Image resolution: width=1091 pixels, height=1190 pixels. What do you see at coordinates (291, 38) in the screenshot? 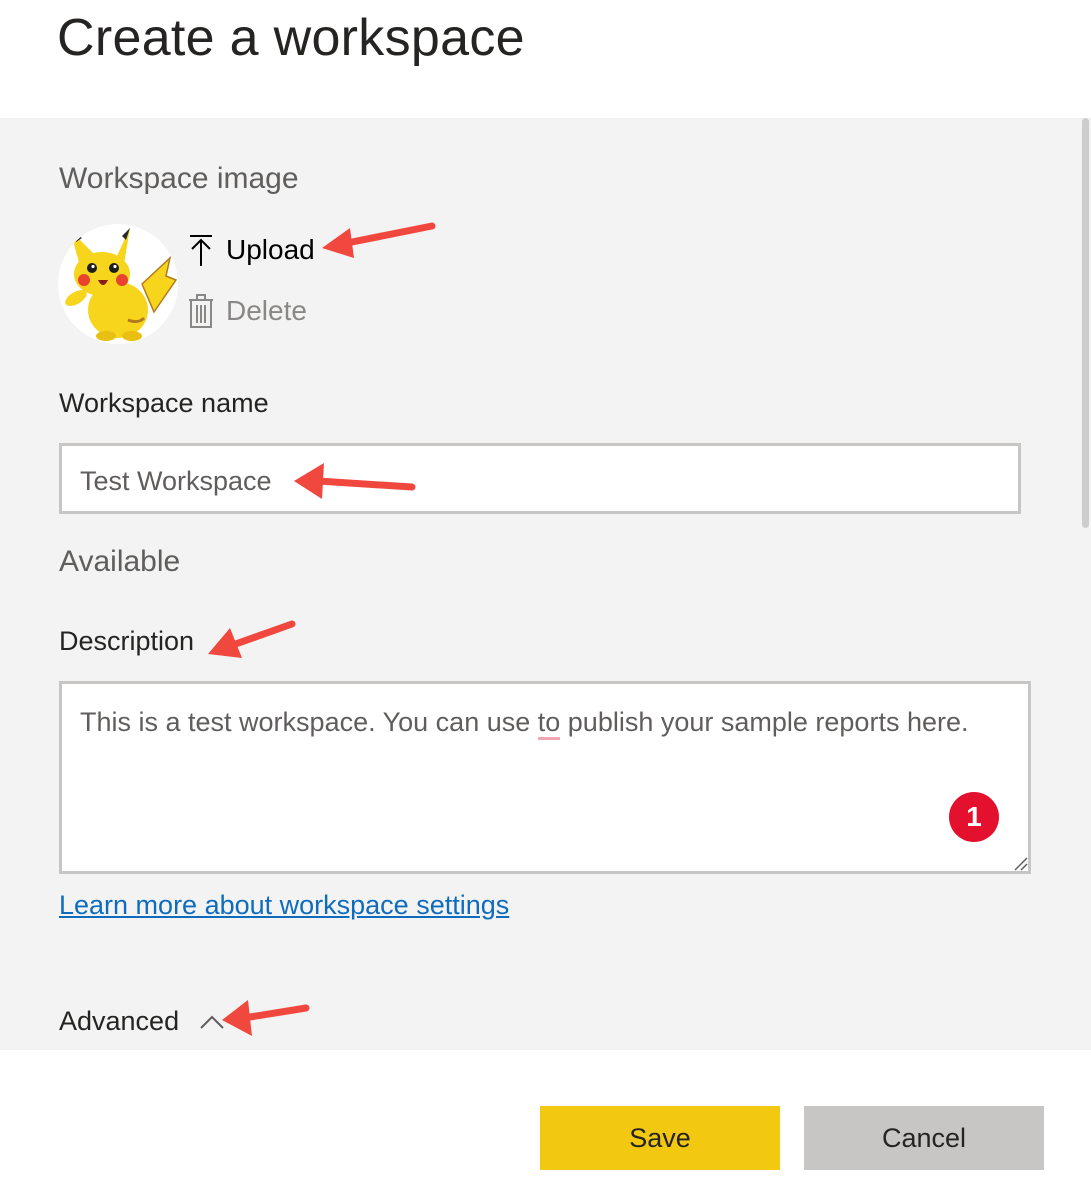
I see `dialog-title: Create a workspace` at bounding box center [291, 38].